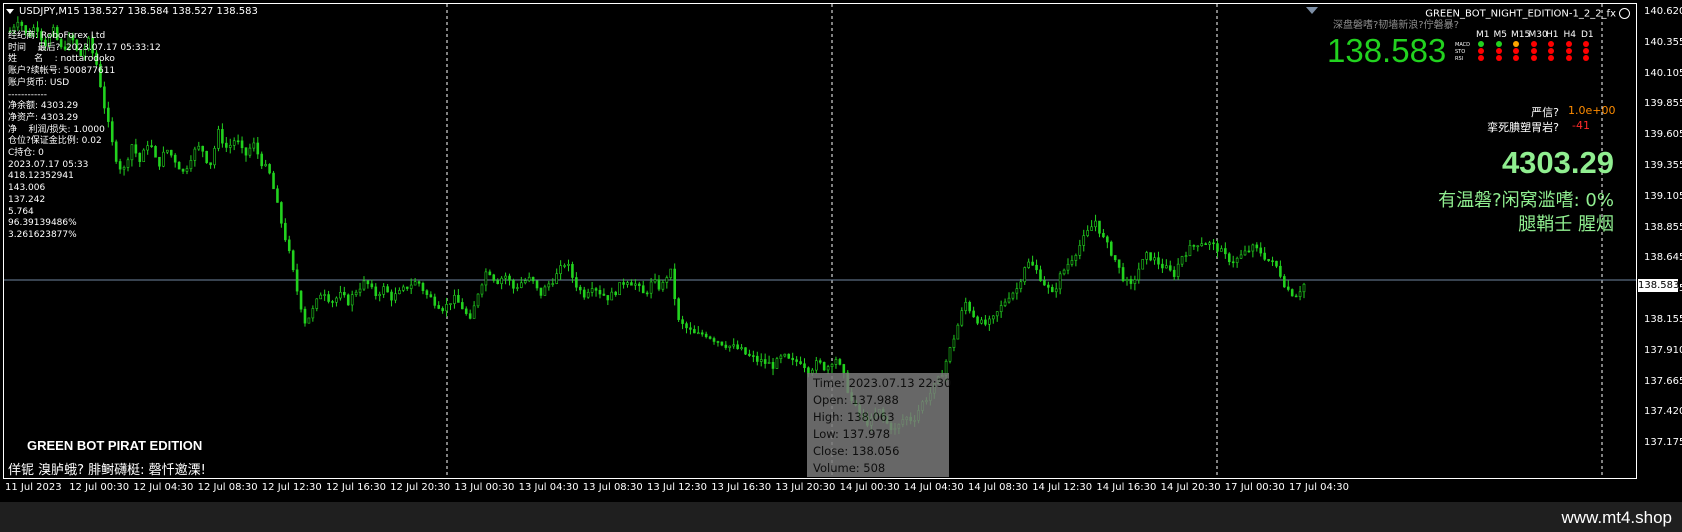  What do you see at coordinates (291, 487) in the screenshot?
I see `time-tick-label: 12 Jul 12:30` at bounding box center [291, 487].